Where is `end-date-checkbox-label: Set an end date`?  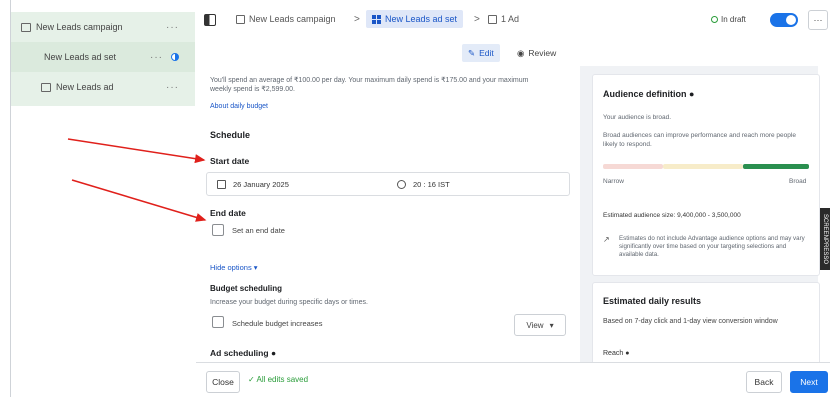 end-date-checkbox-label: Set an end date is located at coordinates (258, 230).